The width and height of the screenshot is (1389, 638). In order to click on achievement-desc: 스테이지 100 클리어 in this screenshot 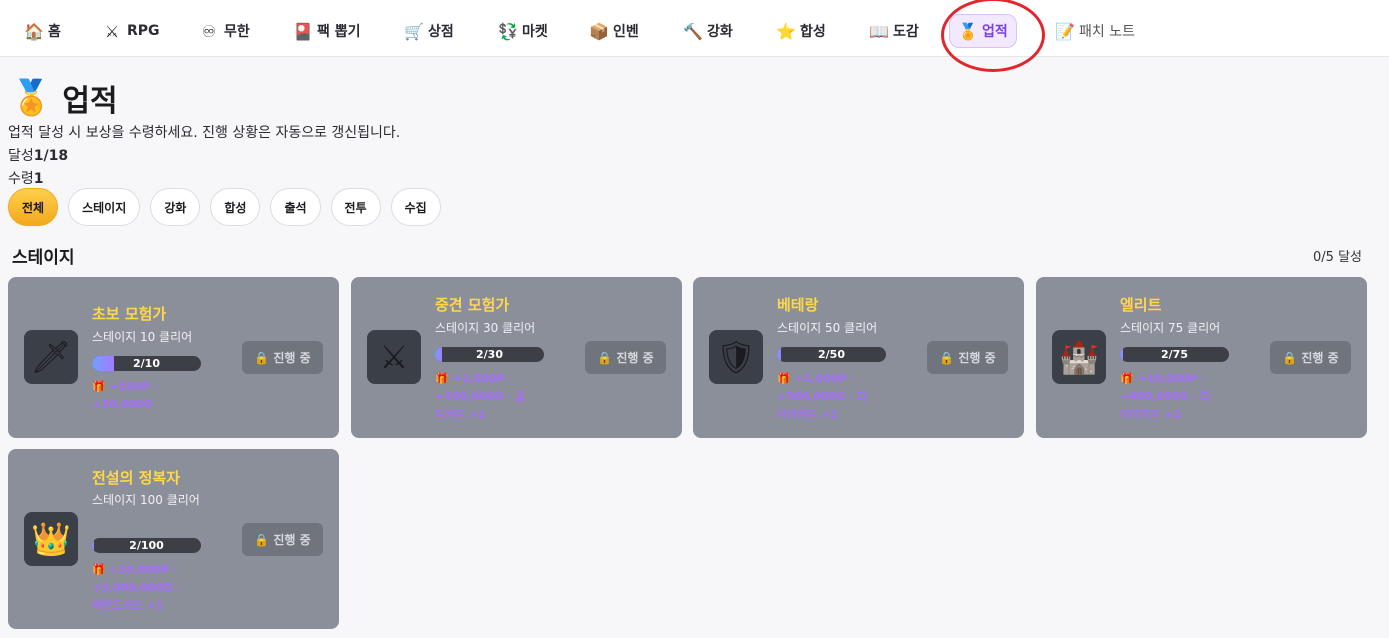, I will do `click(146, 500)`.